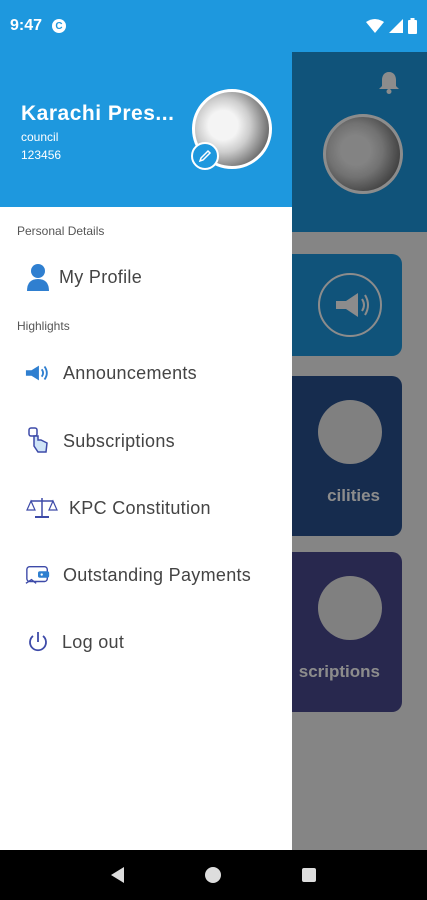  I want to click on battery-icon, so click(412, 26).